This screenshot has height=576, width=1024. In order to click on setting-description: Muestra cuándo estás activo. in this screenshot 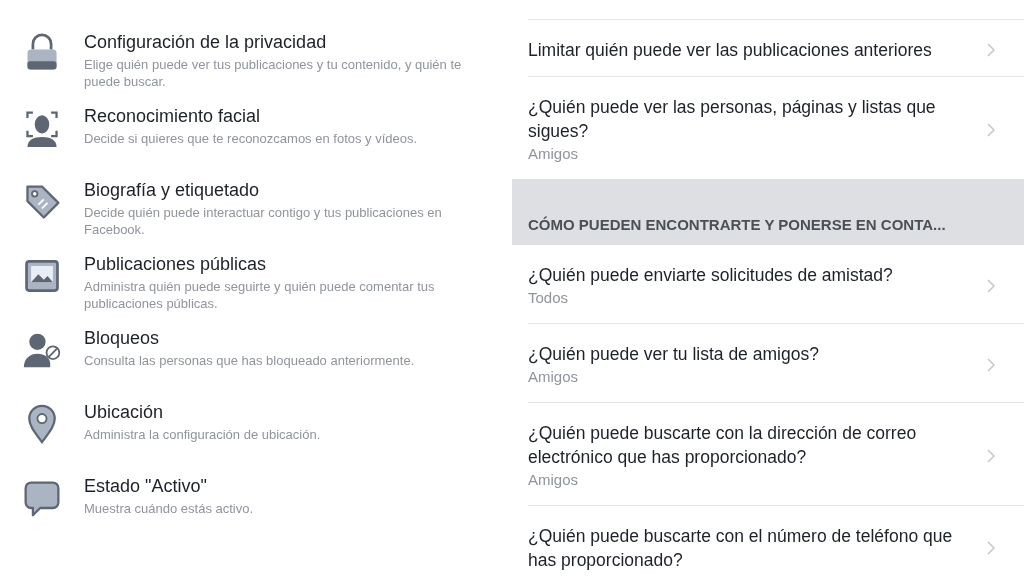, I will do `click(169, 508)`.